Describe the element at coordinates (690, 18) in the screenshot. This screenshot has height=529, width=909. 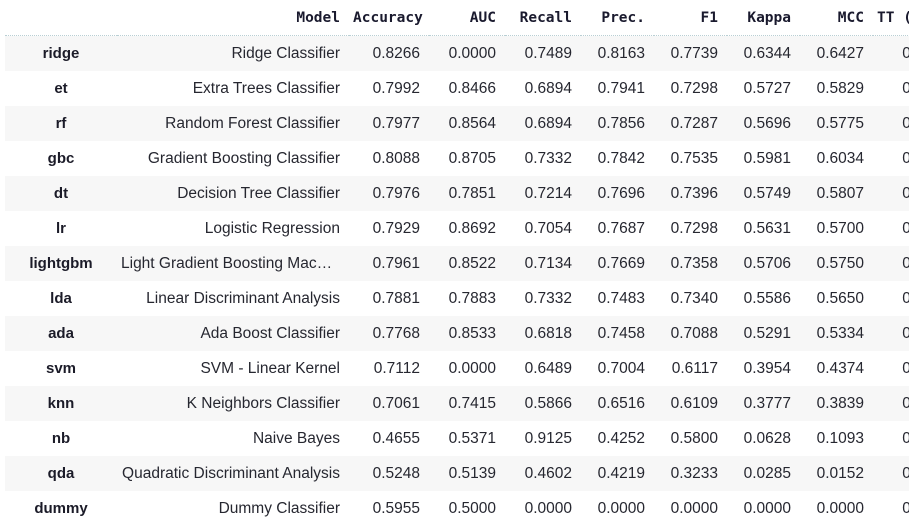
I see `column-header-f1: F1` at that location.